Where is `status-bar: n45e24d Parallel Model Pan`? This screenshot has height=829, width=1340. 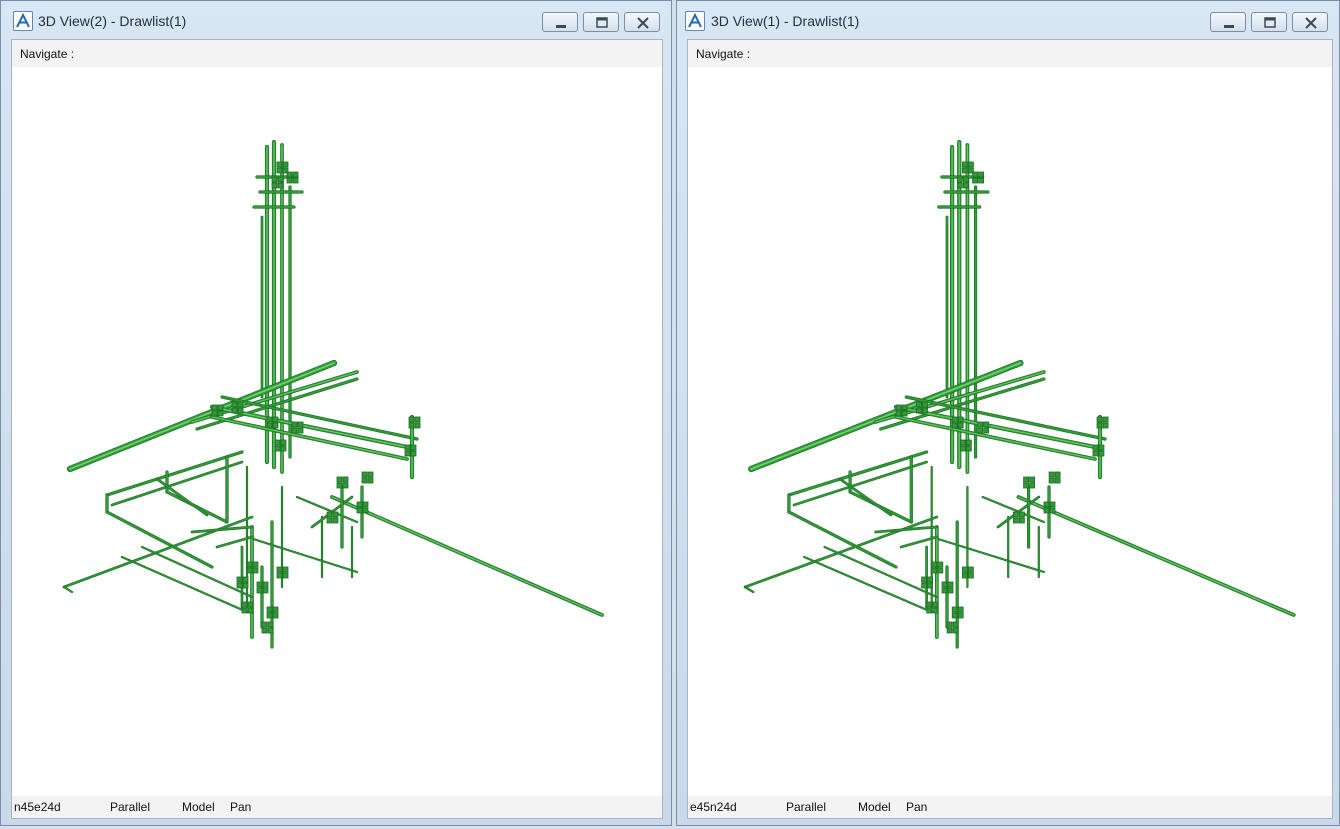 status-bar: n45e24d Parallel Model Pan is located at coordinates (337, 807).